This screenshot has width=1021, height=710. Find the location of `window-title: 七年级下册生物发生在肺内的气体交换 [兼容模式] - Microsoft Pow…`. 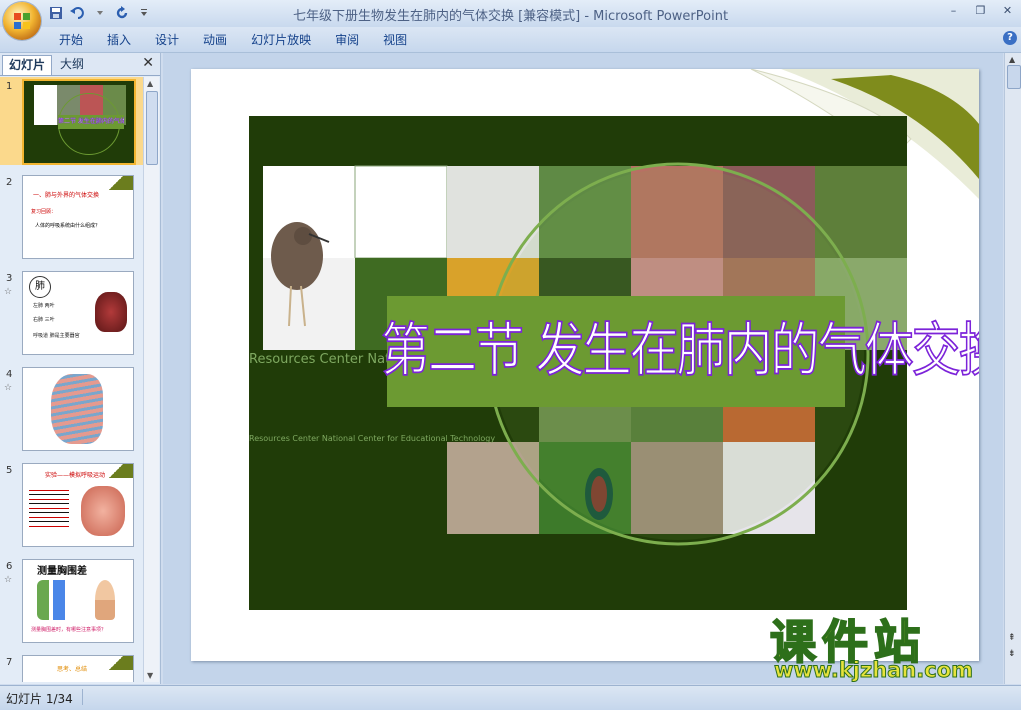

window-title: 七年级下册生物发生在肺内的气体交换 [兼容模式] - Microsoft Pow… is located at coordinates (510, 16).